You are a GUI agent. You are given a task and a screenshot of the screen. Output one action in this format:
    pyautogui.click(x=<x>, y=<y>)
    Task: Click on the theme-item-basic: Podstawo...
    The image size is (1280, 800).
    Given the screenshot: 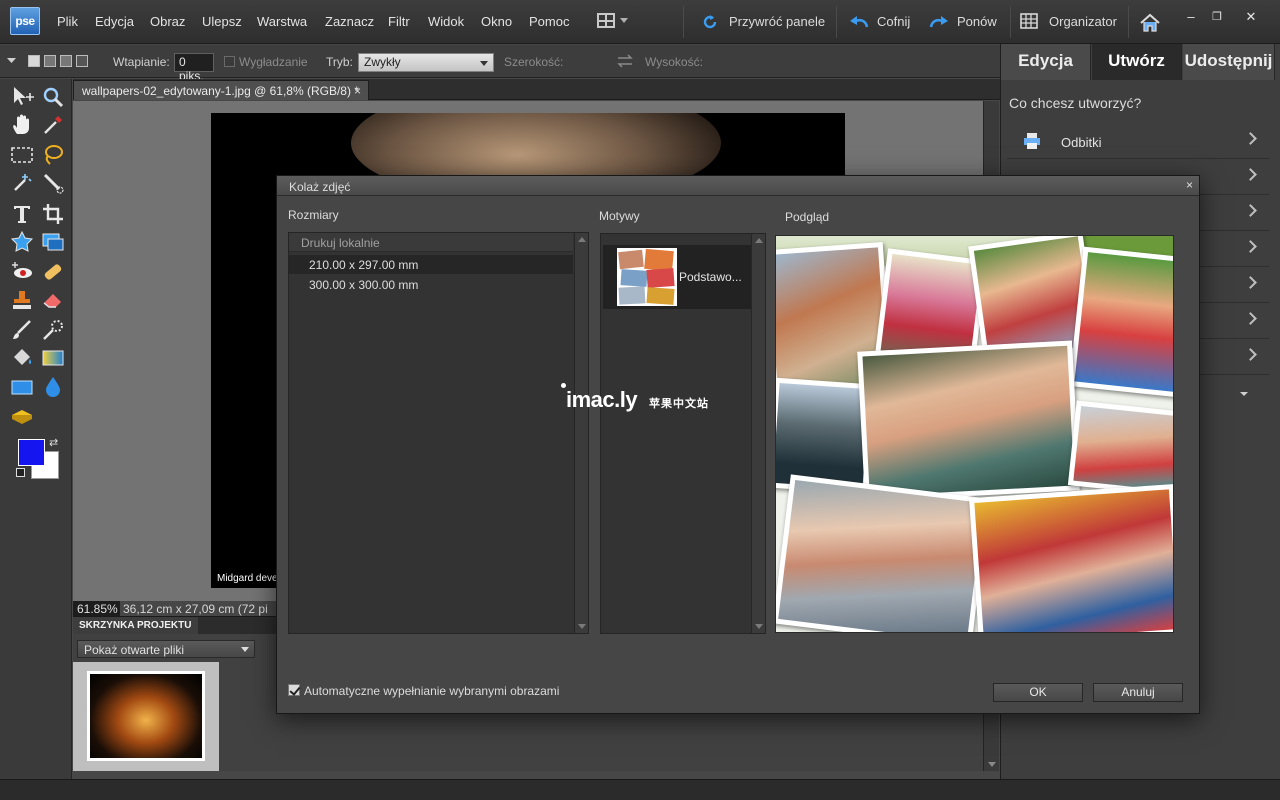 What is the action you would take?
    pyautogui.click(x=677, y=277)
    